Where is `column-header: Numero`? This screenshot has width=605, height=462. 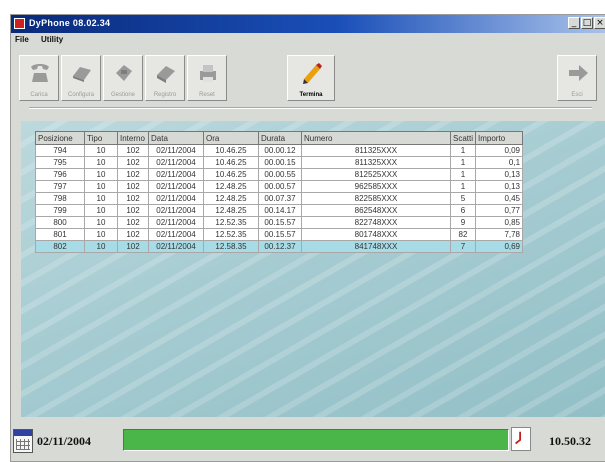
column-header: Numero is located at coordinates (376, 138).